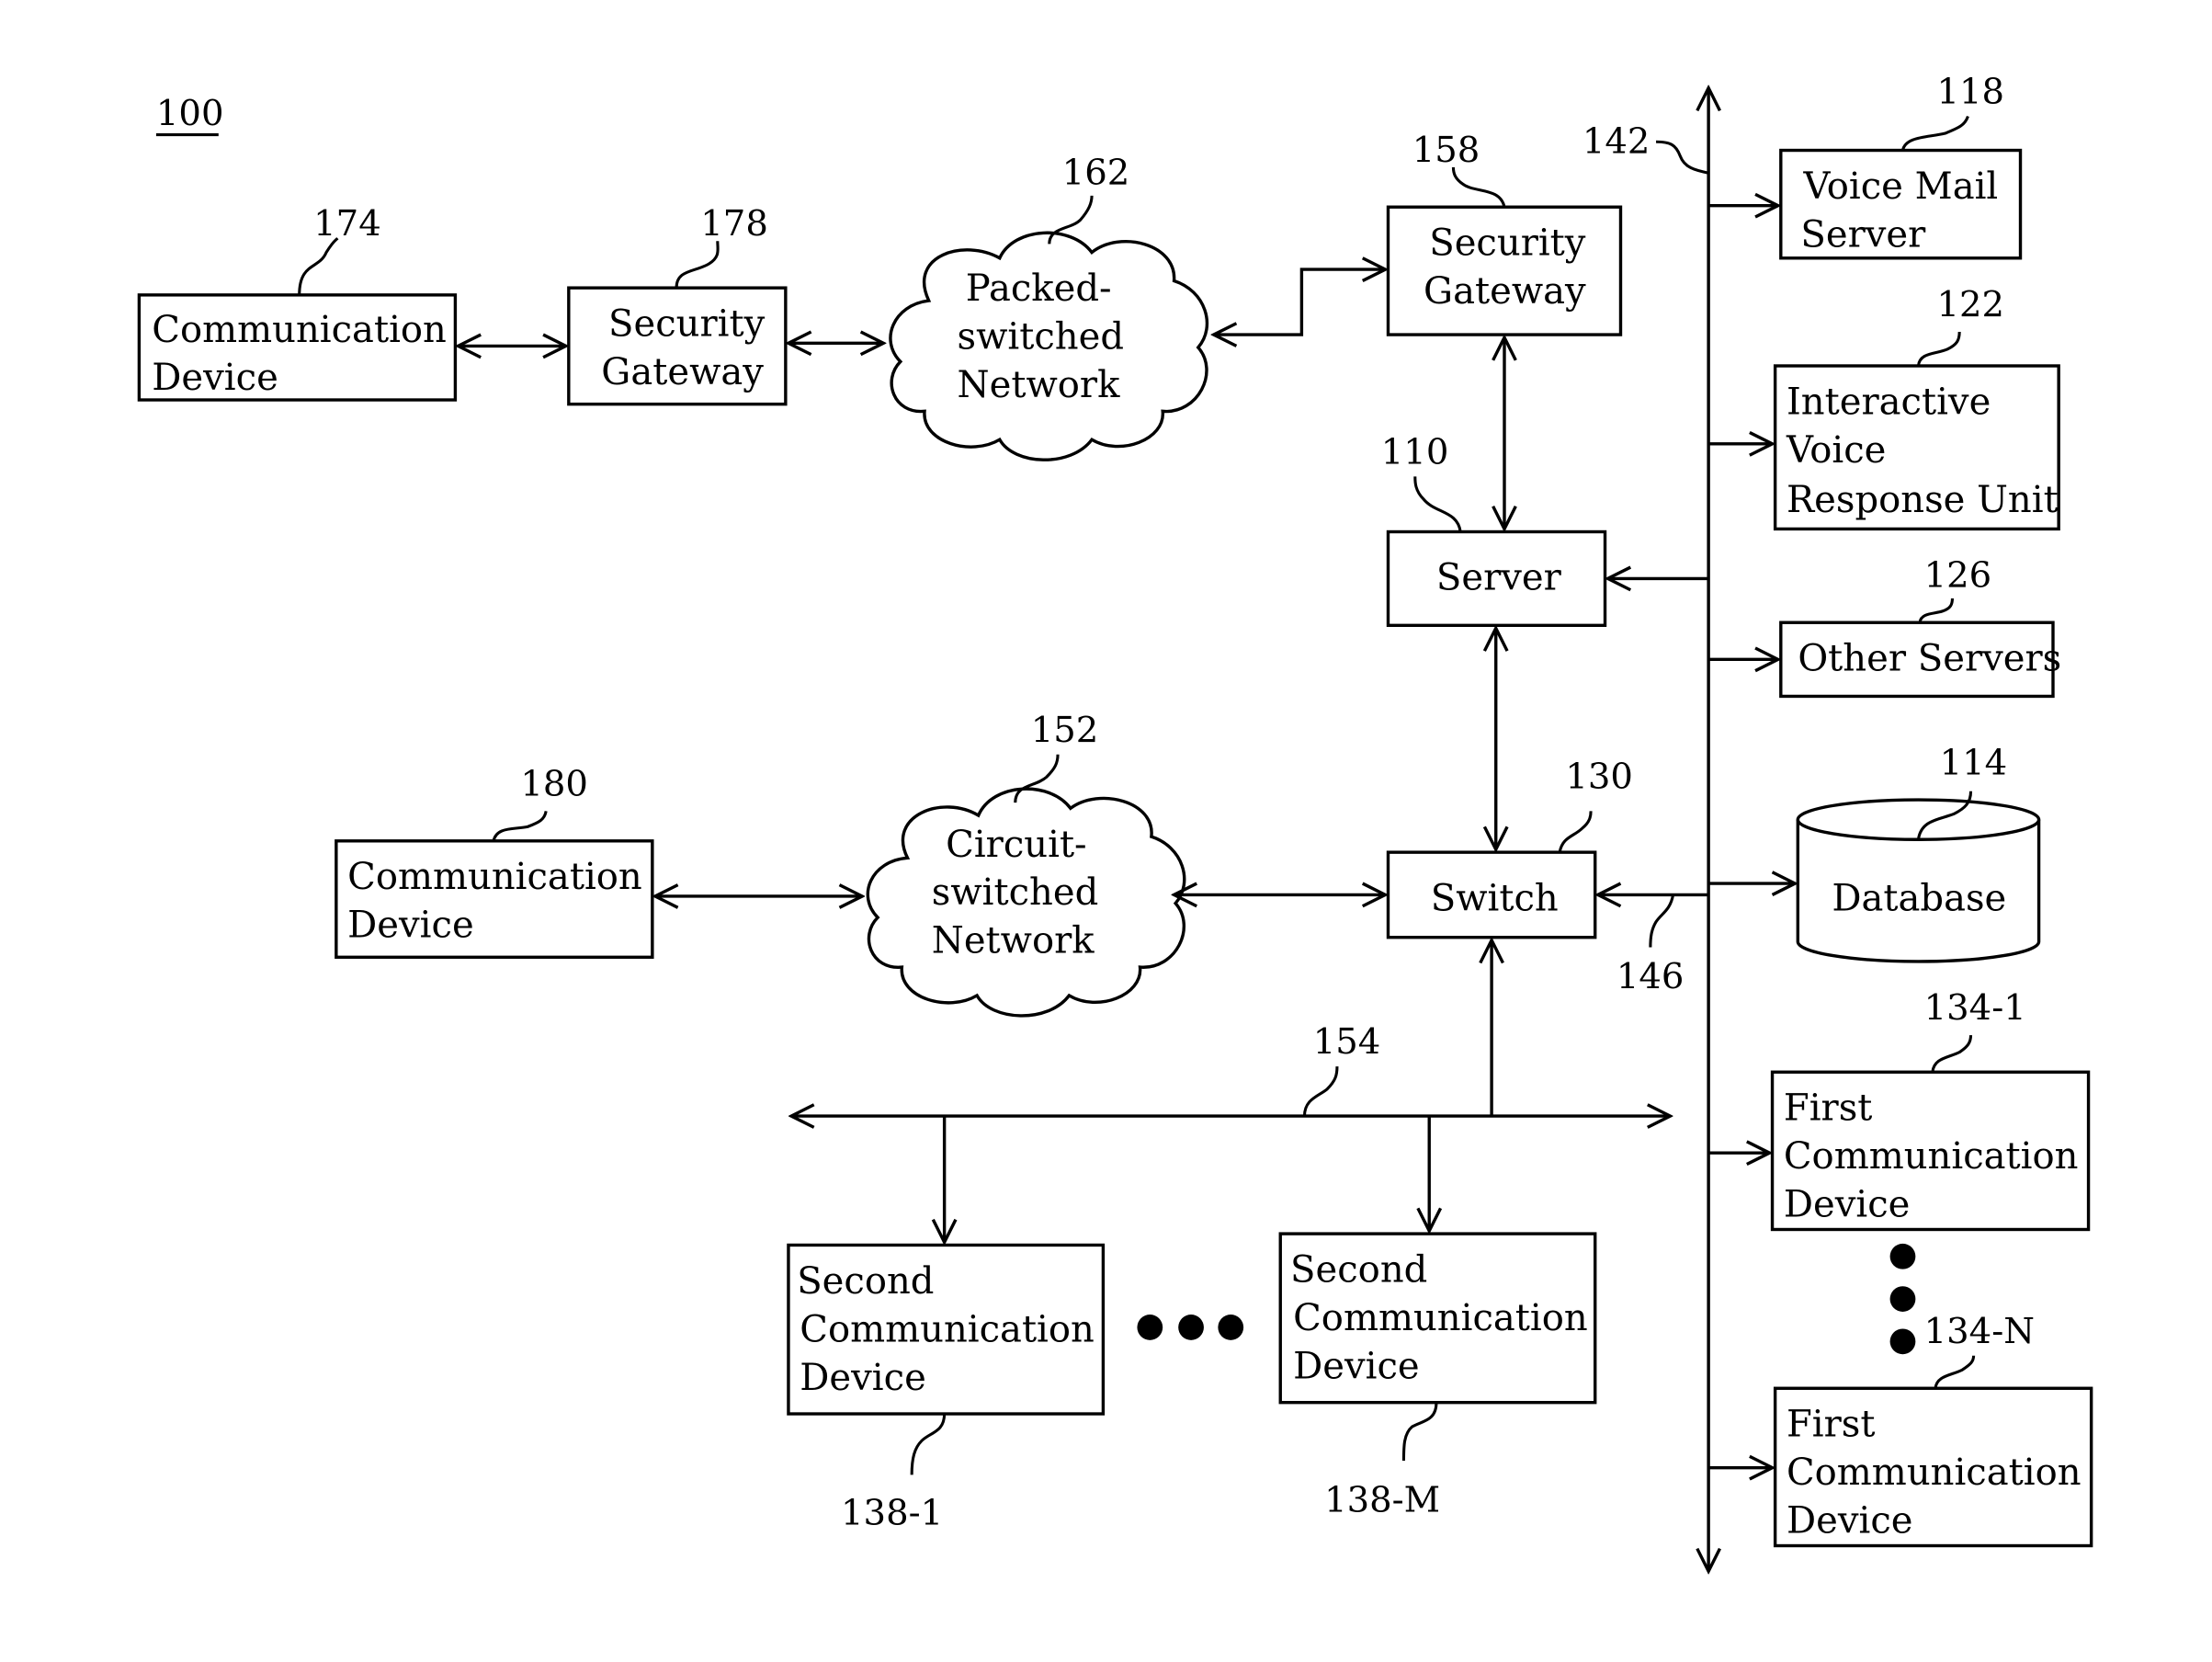  Describe the element at coordinates (1979, 1331) in the screenshot. I see `ref-134-n: 134-N` at that location.